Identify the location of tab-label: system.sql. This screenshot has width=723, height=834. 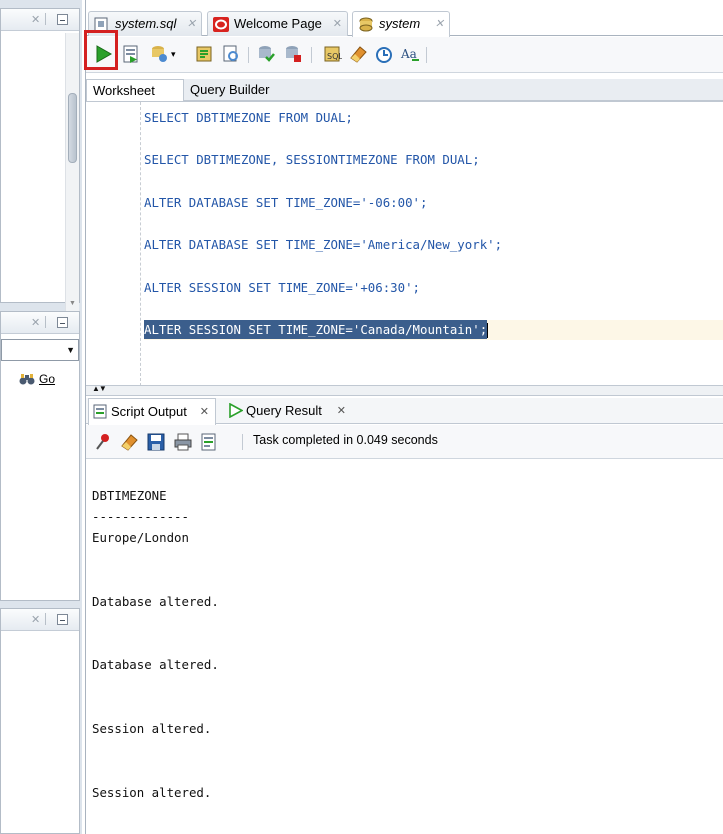
(146, 23).